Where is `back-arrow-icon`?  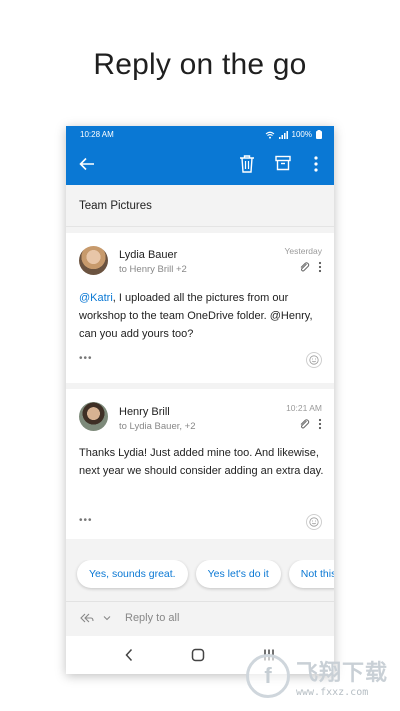 back-arrow-icon is located at coordinates (87, 164).